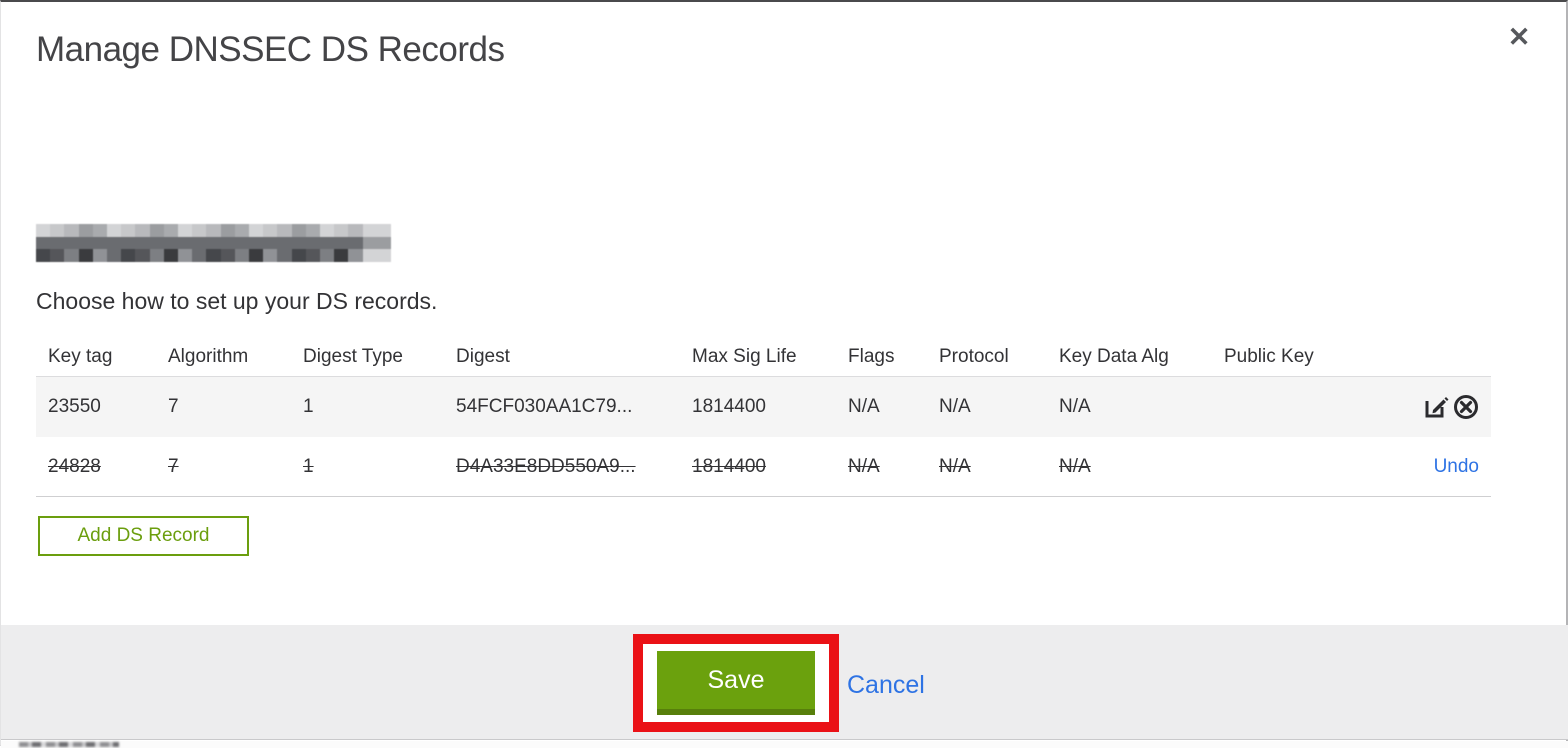 The image size is (1568, 748). Describe the element at coordinates (237, 301) in the screenshot. I see `instruction-text: Choose how to set up your DS records.` at that location.